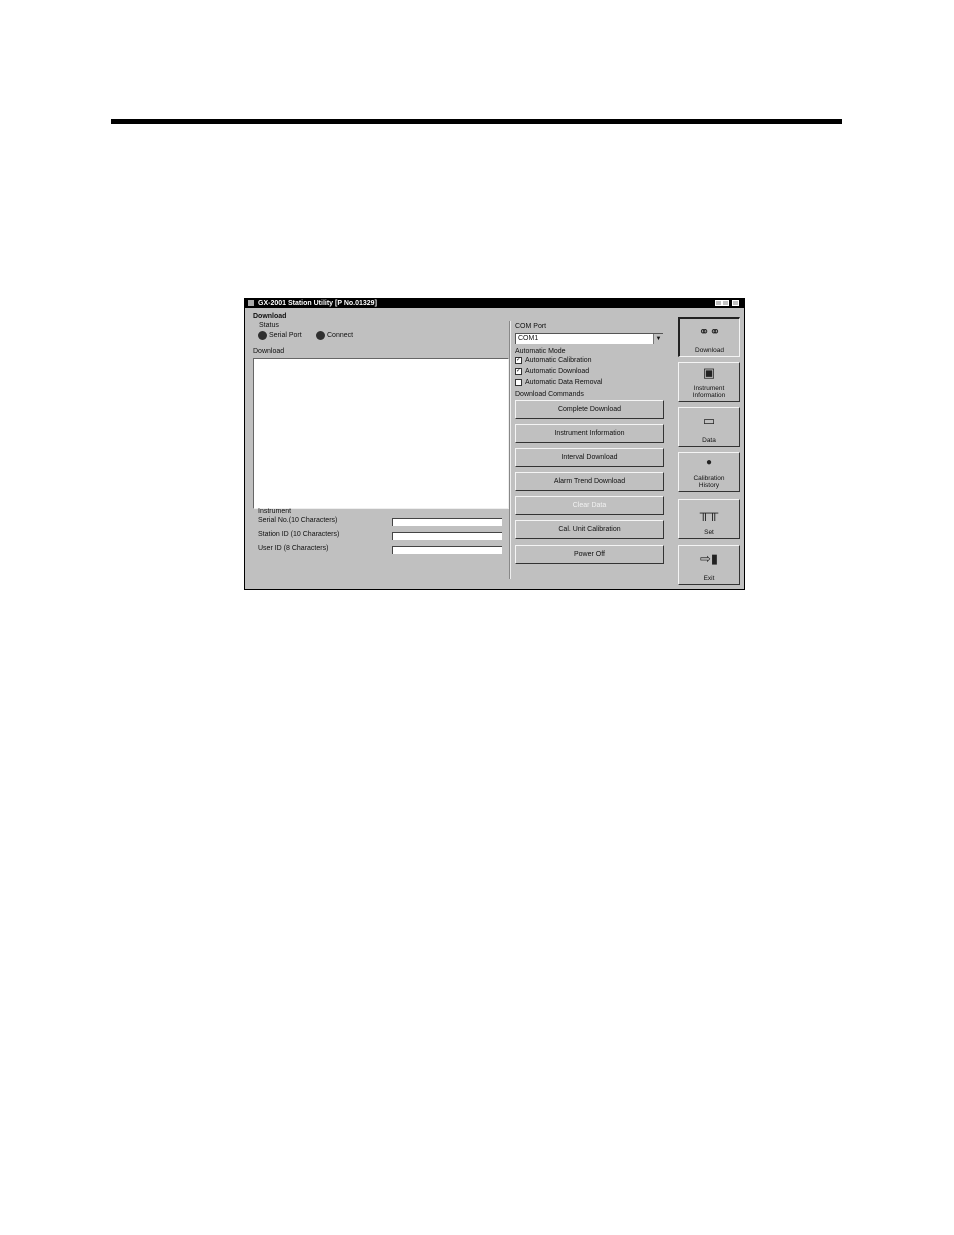 Image resolution: width=954 pixels, height=1235 pixels. I want to click on connect-indicator, so click(320, 335).